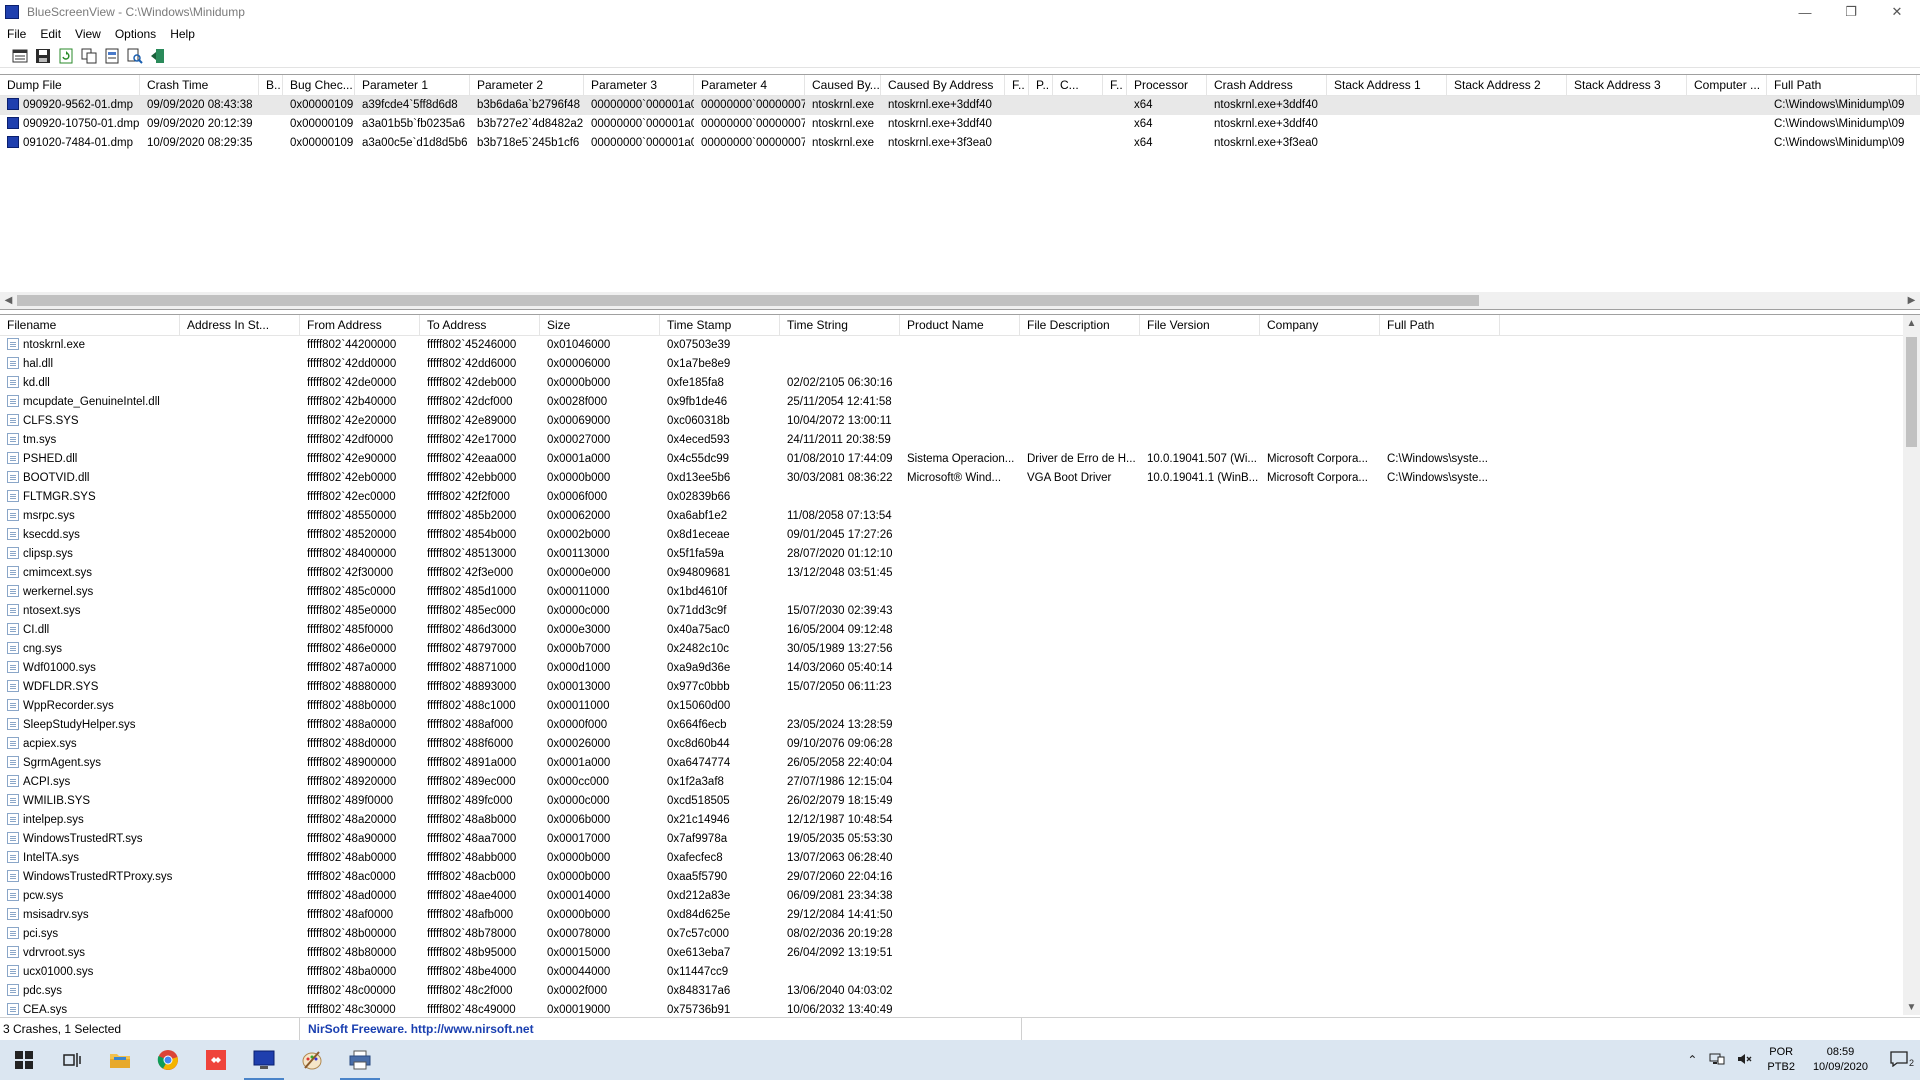 Image resolution: width=1920 pixels, height=1080 pixels. Describe the element at coordinates (1745, 1060) in the screenshot. I see `volume-muted-icon` at that location.